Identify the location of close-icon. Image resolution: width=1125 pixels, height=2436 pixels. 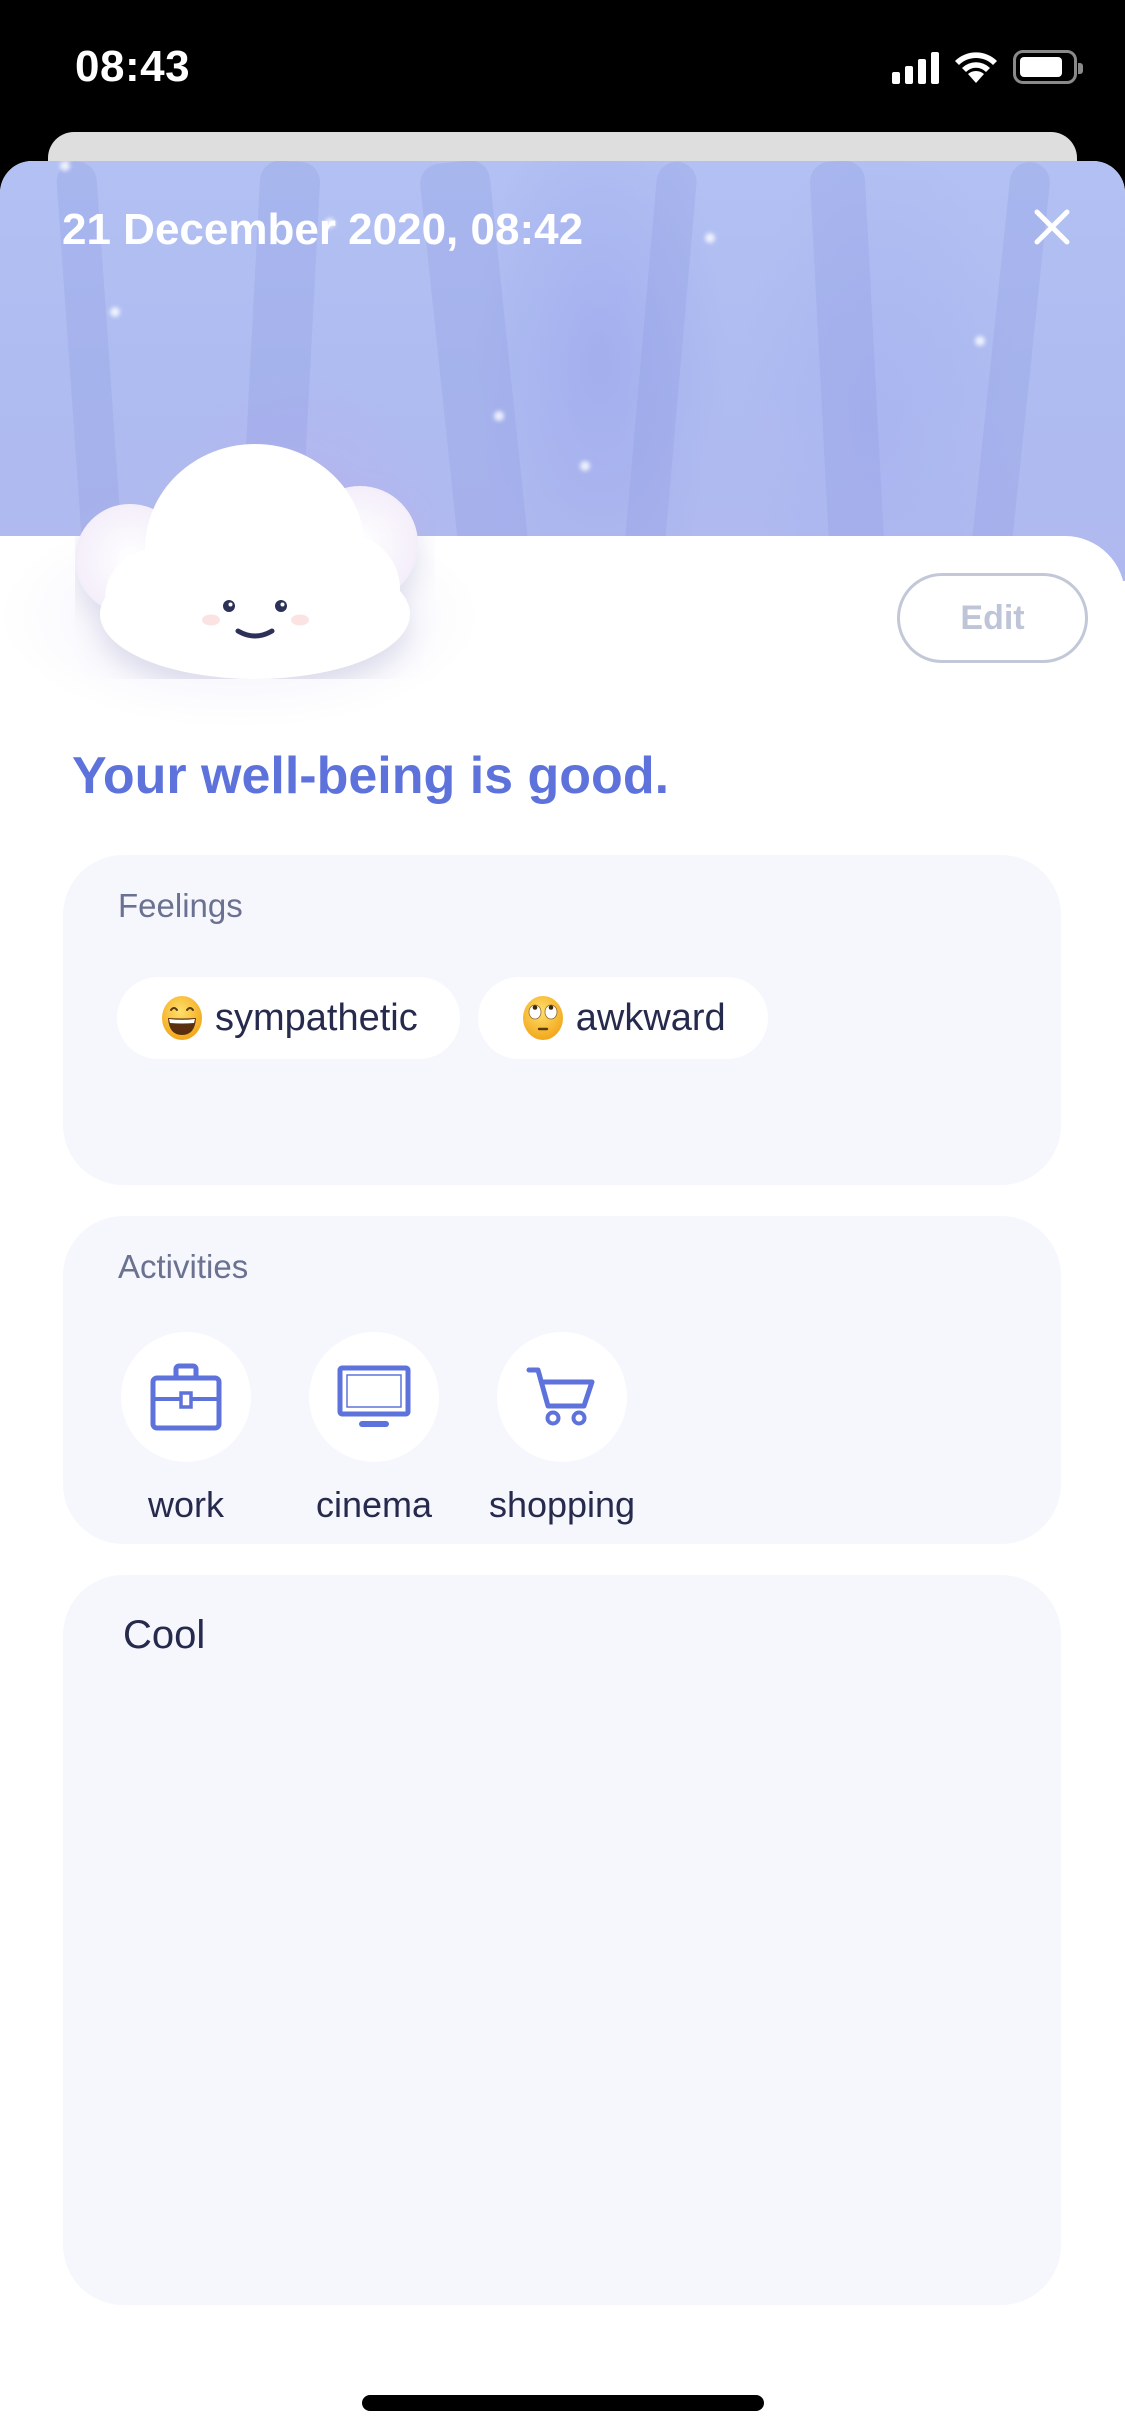
(1052, 227).